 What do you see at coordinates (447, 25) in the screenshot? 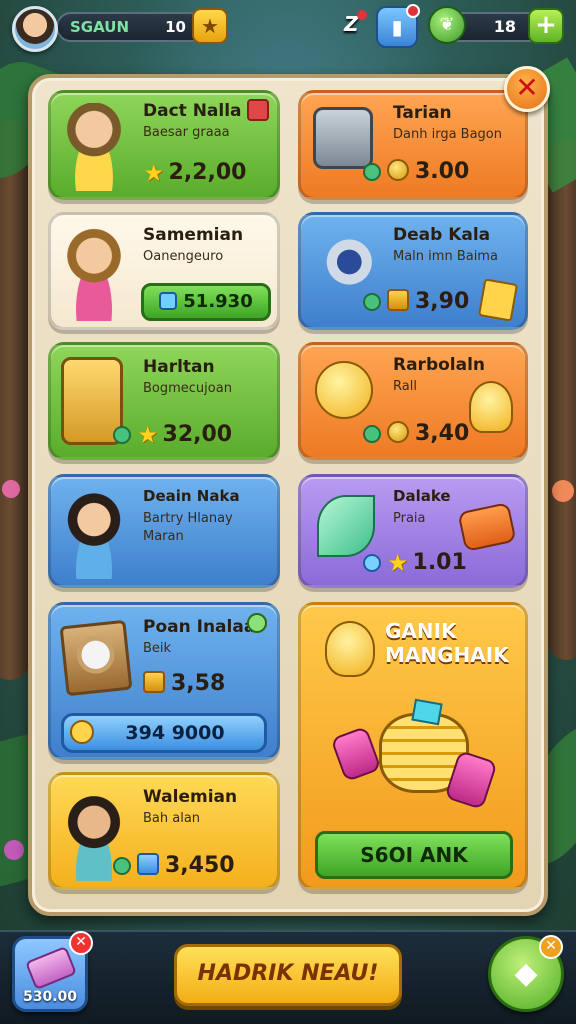
I see `leaf-gem-icon: ❦` at bounding box center [447, 25].